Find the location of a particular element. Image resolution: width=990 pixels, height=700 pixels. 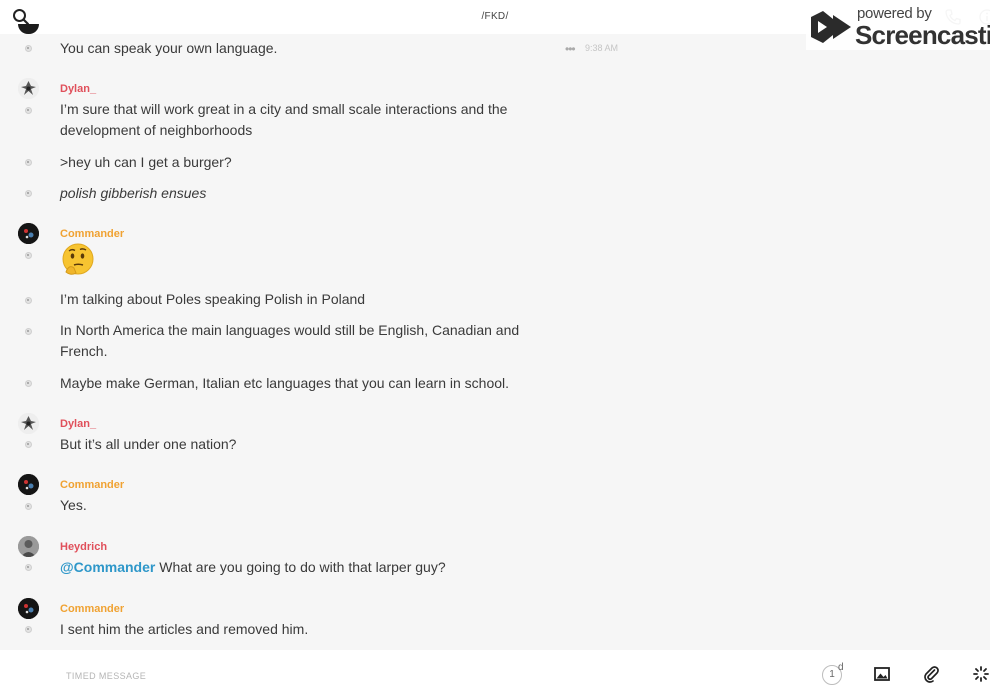

paperclip-icon is located at coordinates (931, 674).